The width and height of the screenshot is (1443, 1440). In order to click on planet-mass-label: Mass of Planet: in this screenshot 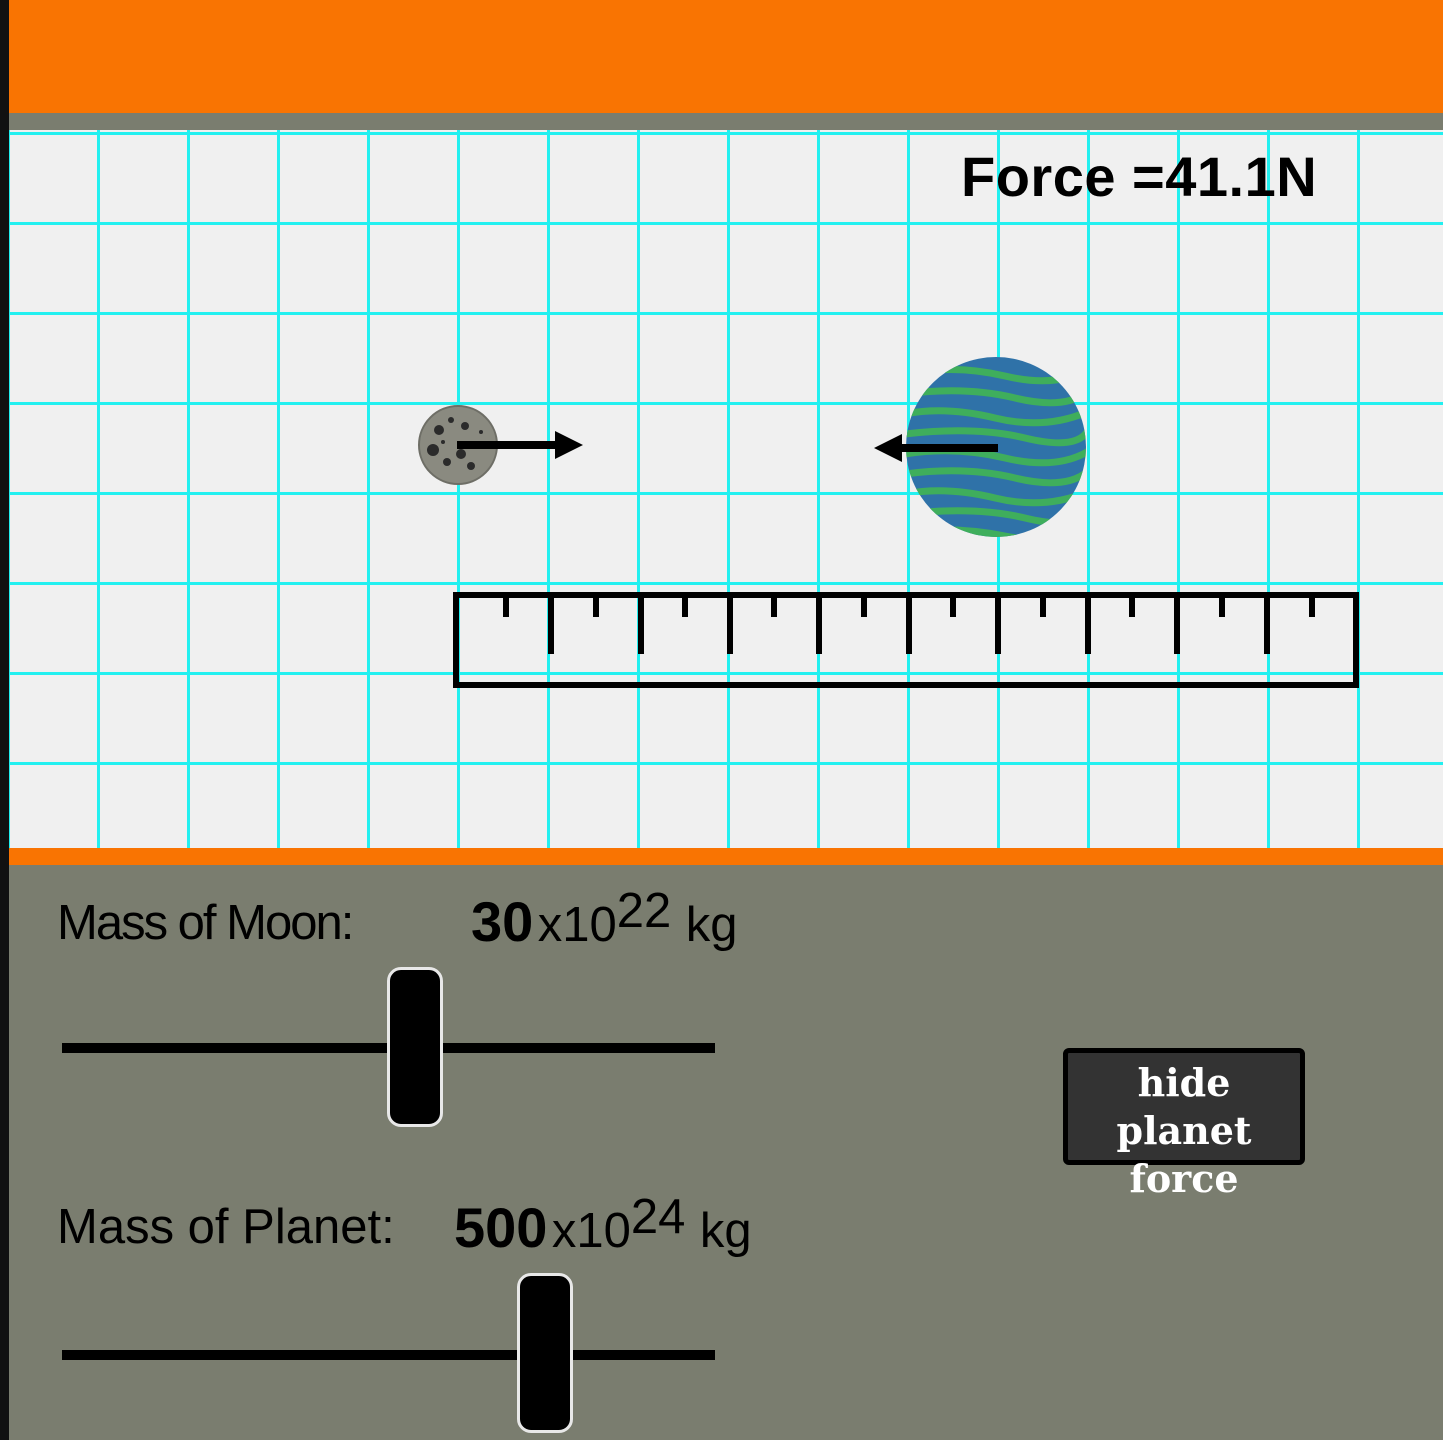, I will do `click(226, 1227)`.